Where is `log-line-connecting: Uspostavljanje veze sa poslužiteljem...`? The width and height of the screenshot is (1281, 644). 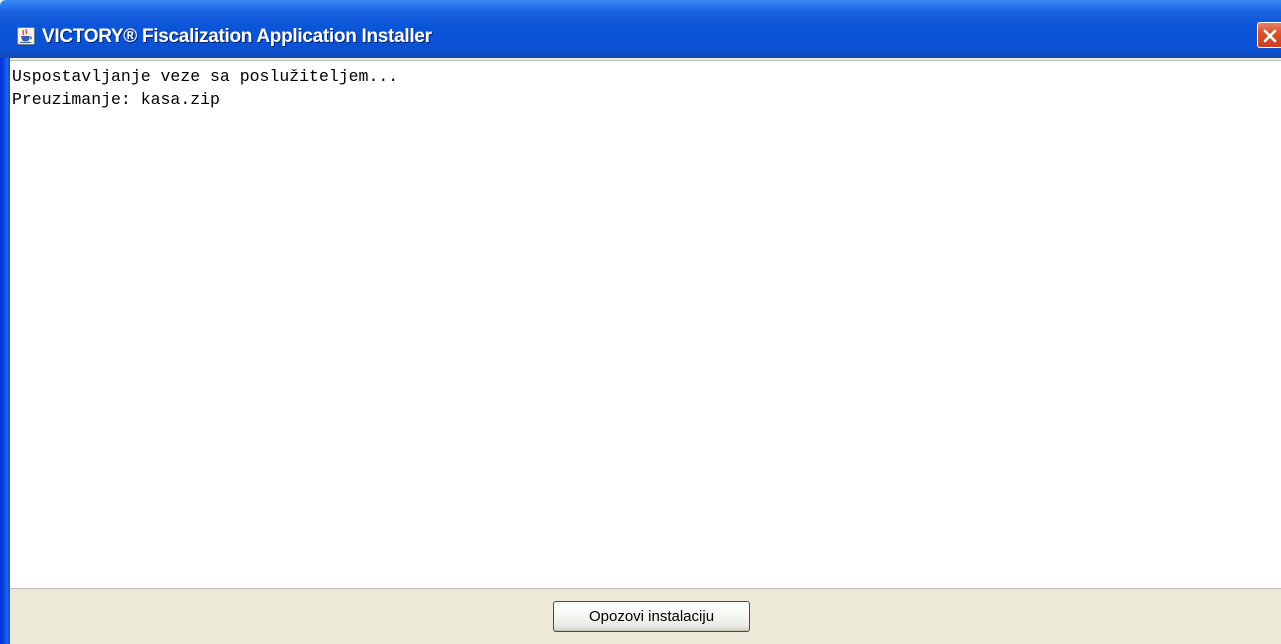
log-line-connecting: Uspostavljanje veze sa poslužiteljem... is located at coordinates (205, 76).